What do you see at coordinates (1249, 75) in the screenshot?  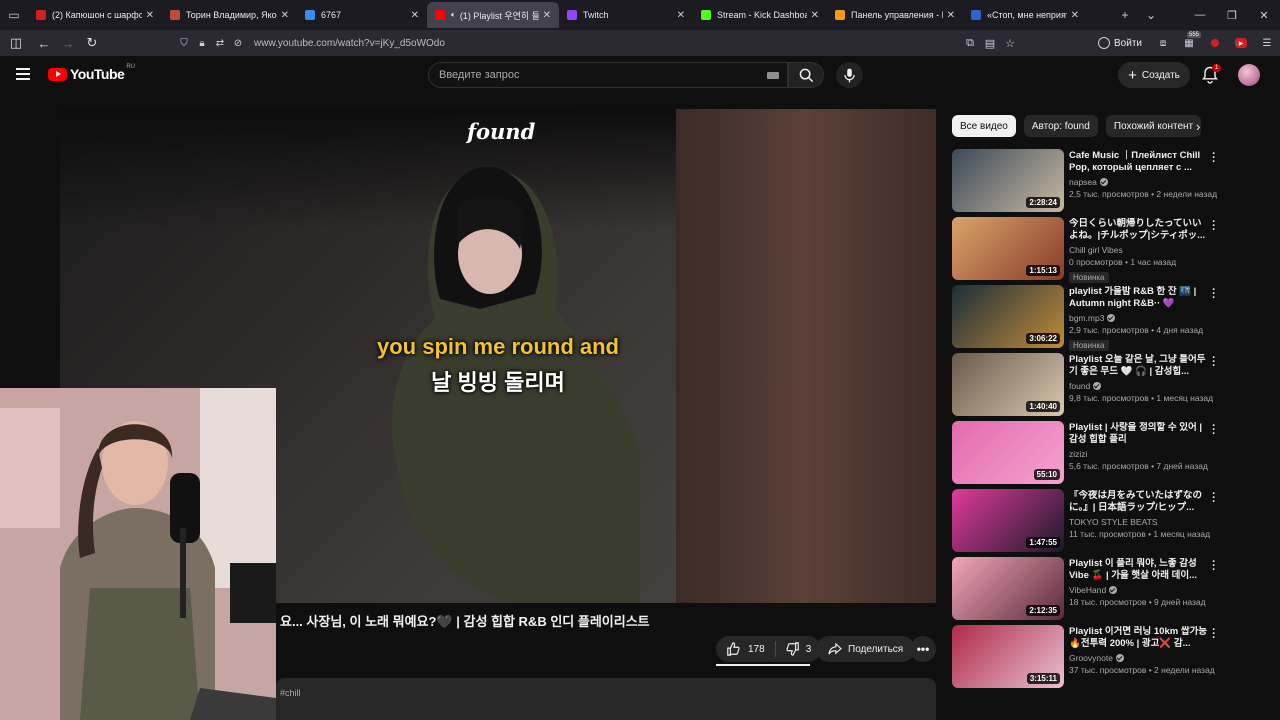 I see `user-avatar` at bounding box center [1249, 75].